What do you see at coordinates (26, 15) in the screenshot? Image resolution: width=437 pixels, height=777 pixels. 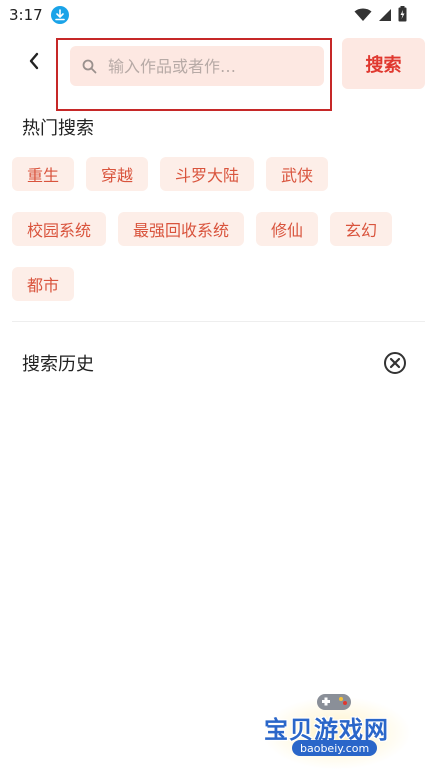 I see `status-time: 3:17` at bounding box center [26, 15].